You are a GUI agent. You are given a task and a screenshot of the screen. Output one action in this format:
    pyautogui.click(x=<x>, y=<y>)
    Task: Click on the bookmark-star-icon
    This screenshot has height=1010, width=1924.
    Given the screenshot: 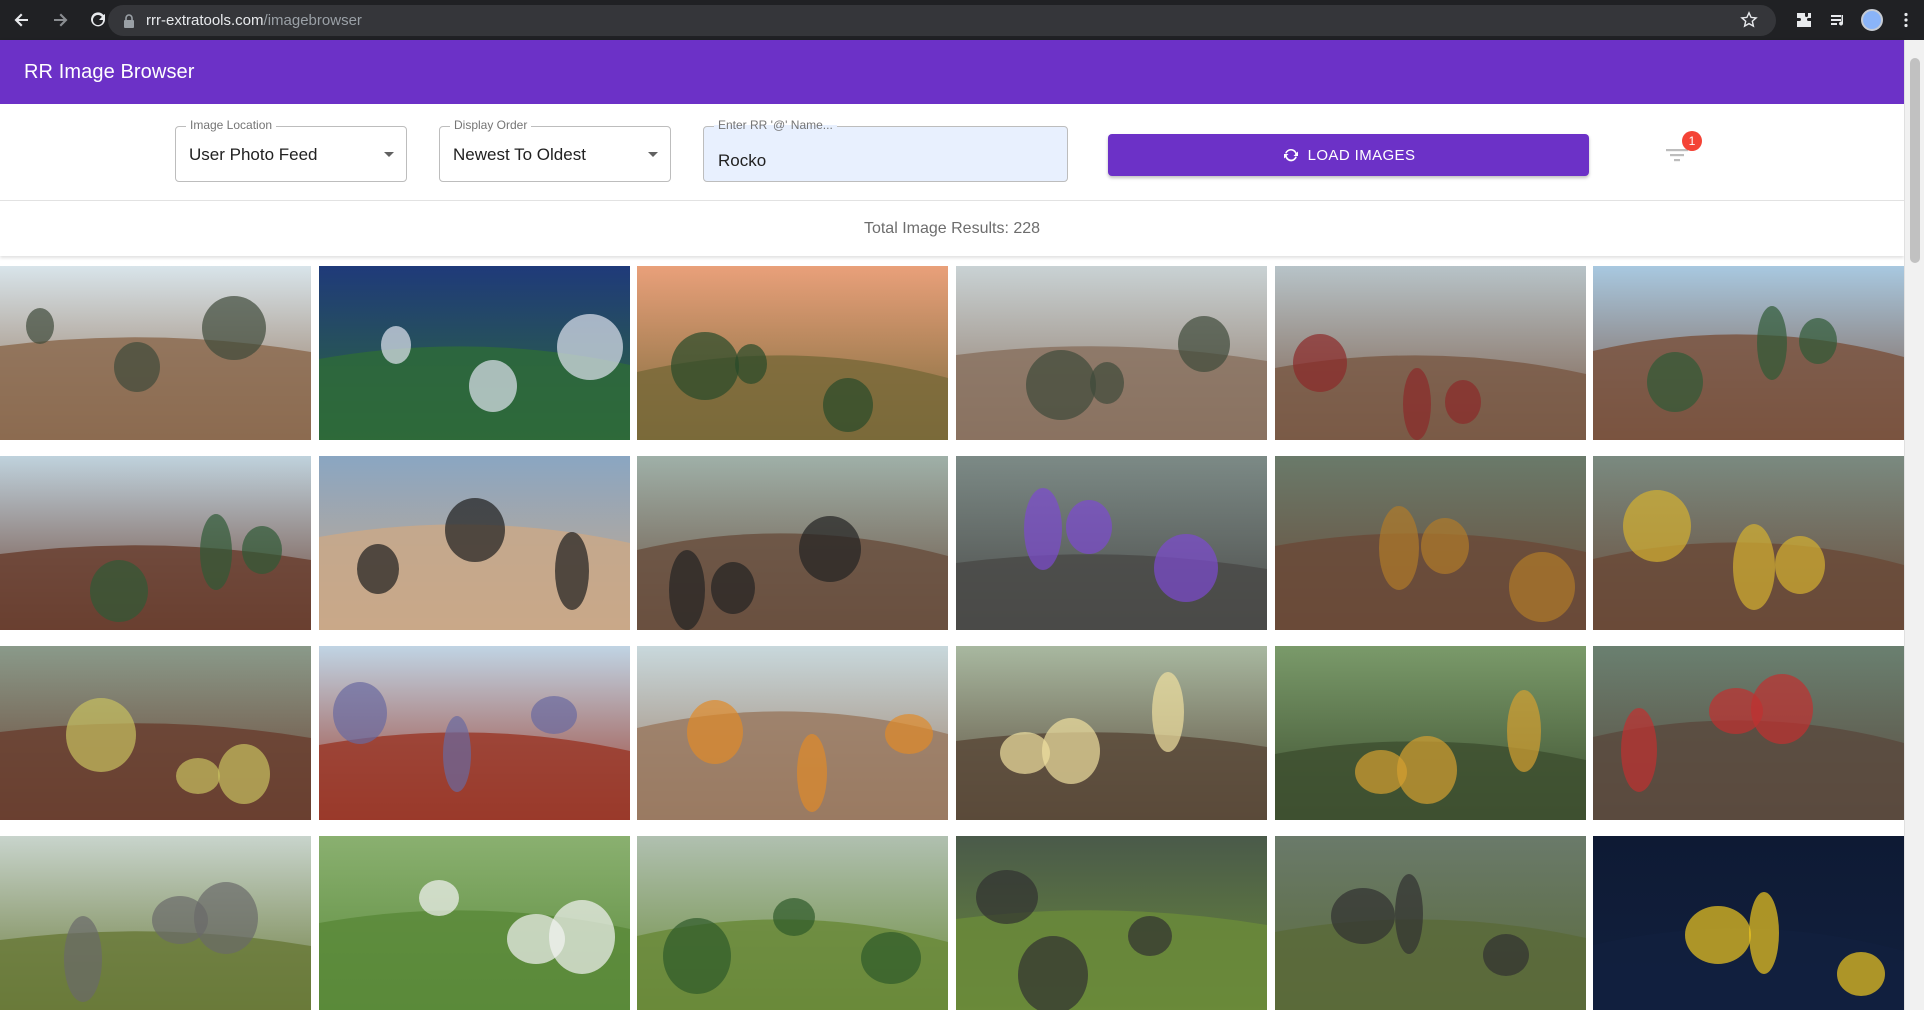 What is the action you would take?
    pyautogui.click(x=1749, y=20)
    